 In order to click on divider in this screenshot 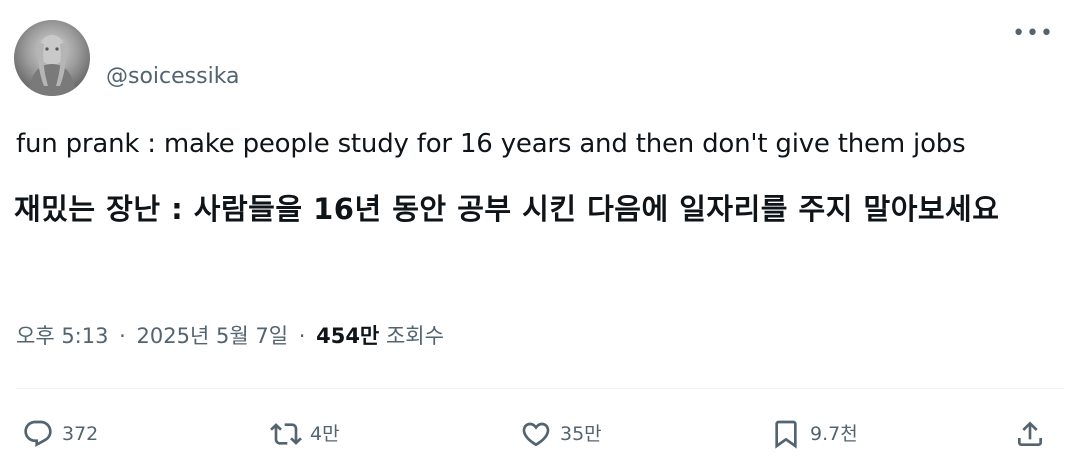, I will do `click(540, 388)`.